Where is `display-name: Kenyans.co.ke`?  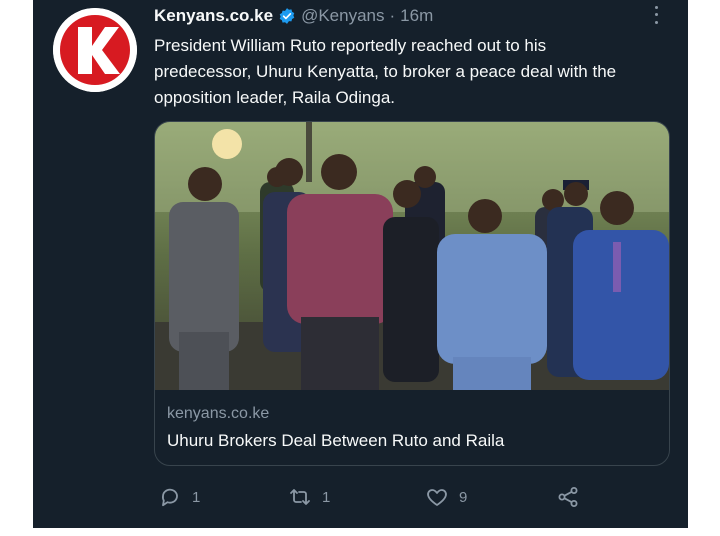 display-name: Kenyans.co.ke is located at coordinates (213, 16).